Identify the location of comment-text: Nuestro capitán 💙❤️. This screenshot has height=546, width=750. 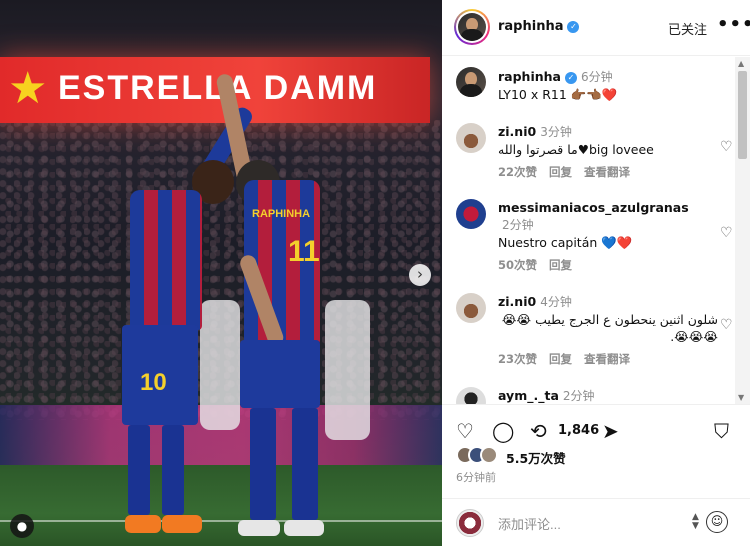
(565, 242).